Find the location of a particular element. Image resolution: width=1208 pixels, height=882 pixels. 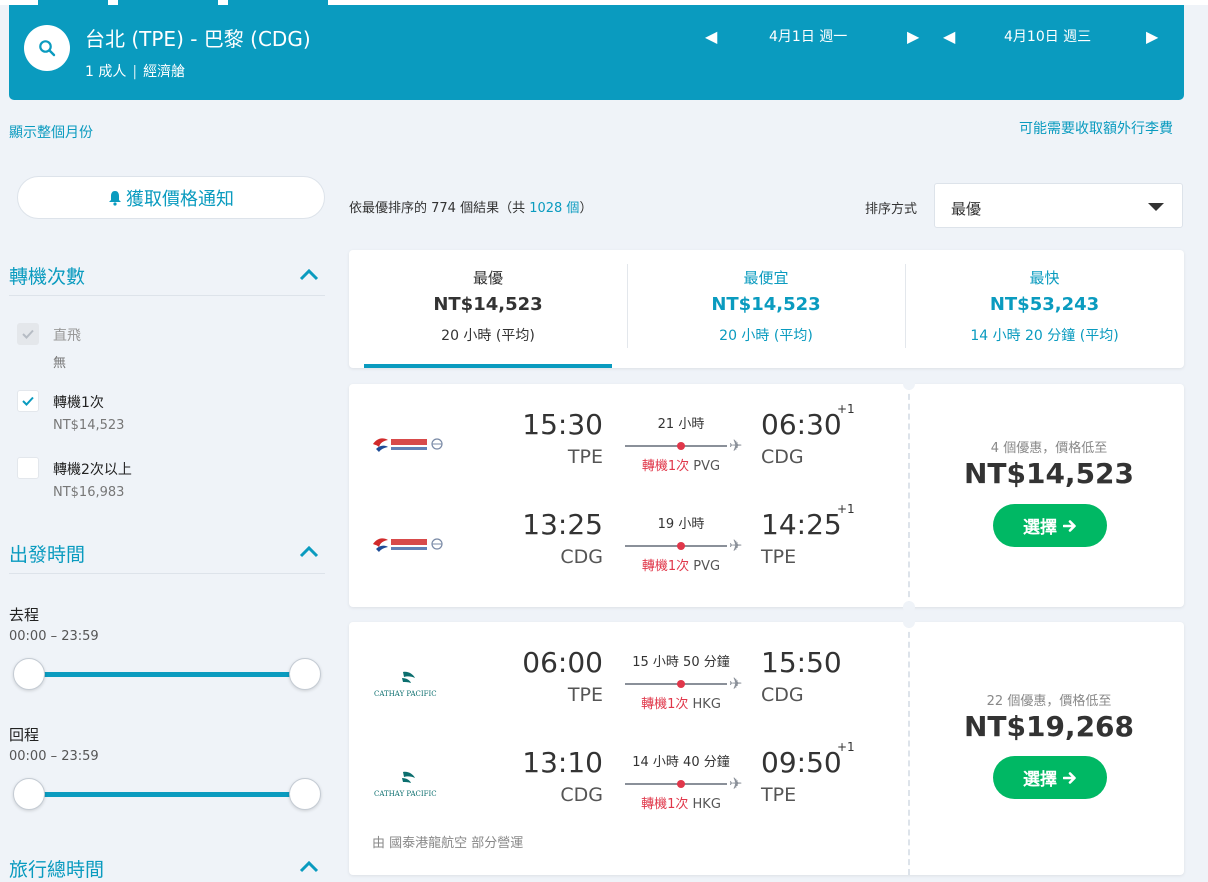

deals-count: 4 個優惠，價格低至 is located at coordinates (1049, 448).